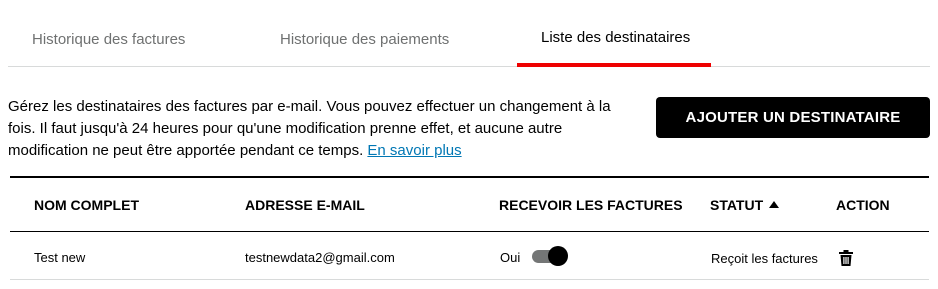  I want to click on cell-action, so click(846, 259).